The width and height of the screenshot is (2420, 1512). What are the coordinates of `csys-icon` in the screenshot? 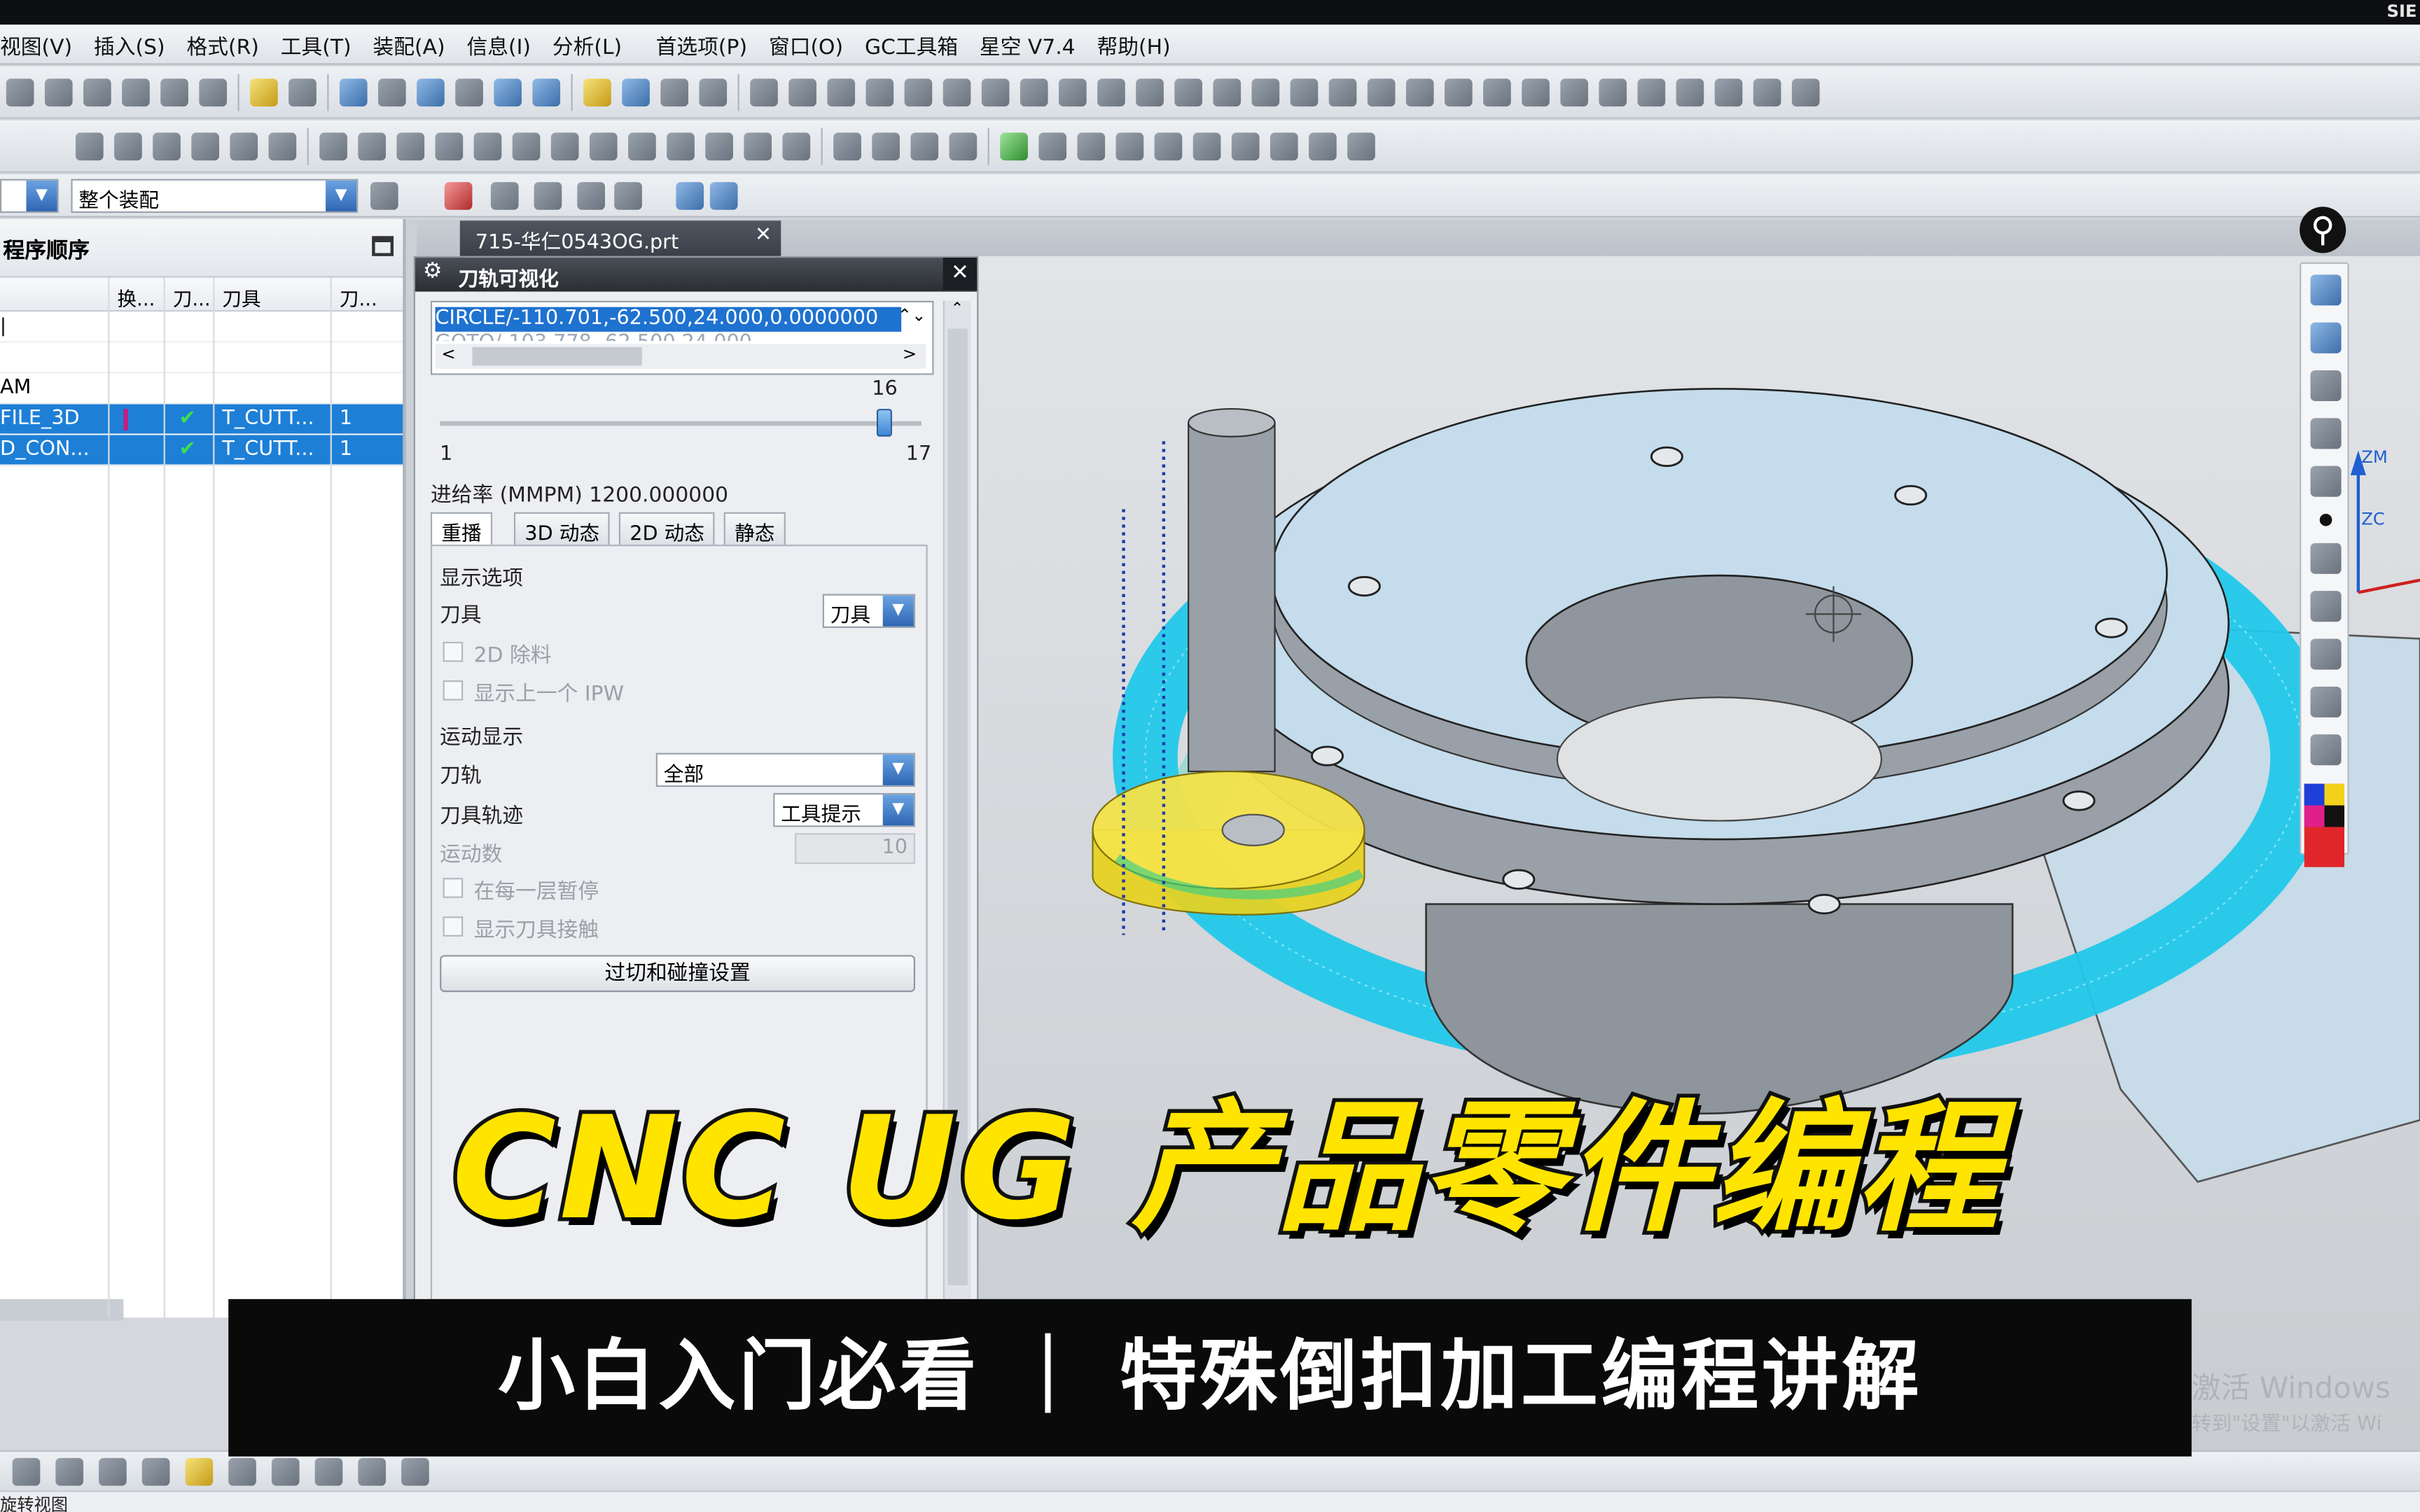 It's located at (1728, 92).